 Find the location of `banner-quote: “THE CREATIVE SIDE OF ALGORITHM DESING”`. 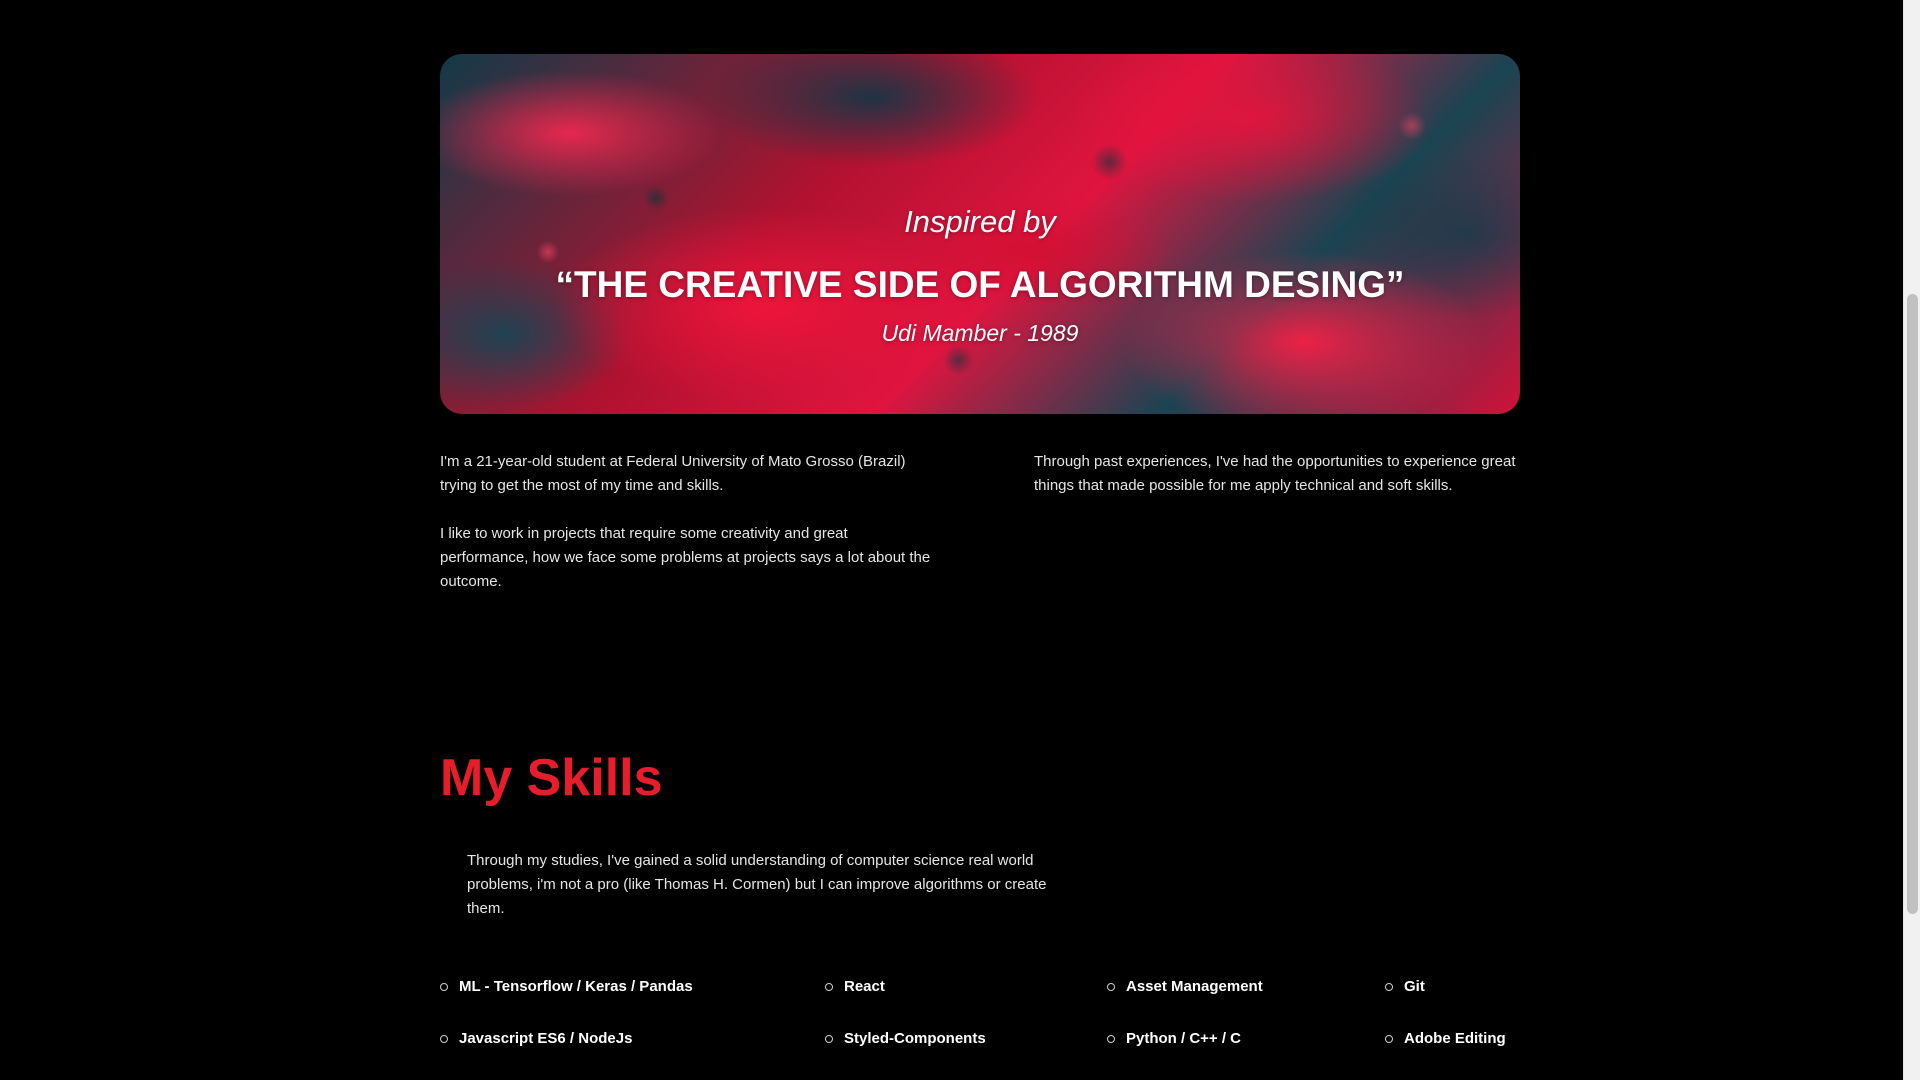

banner-quote: “THE CREATIVE SIDE OF ALGORITHM DESING” is located at coordinates (980, 284).